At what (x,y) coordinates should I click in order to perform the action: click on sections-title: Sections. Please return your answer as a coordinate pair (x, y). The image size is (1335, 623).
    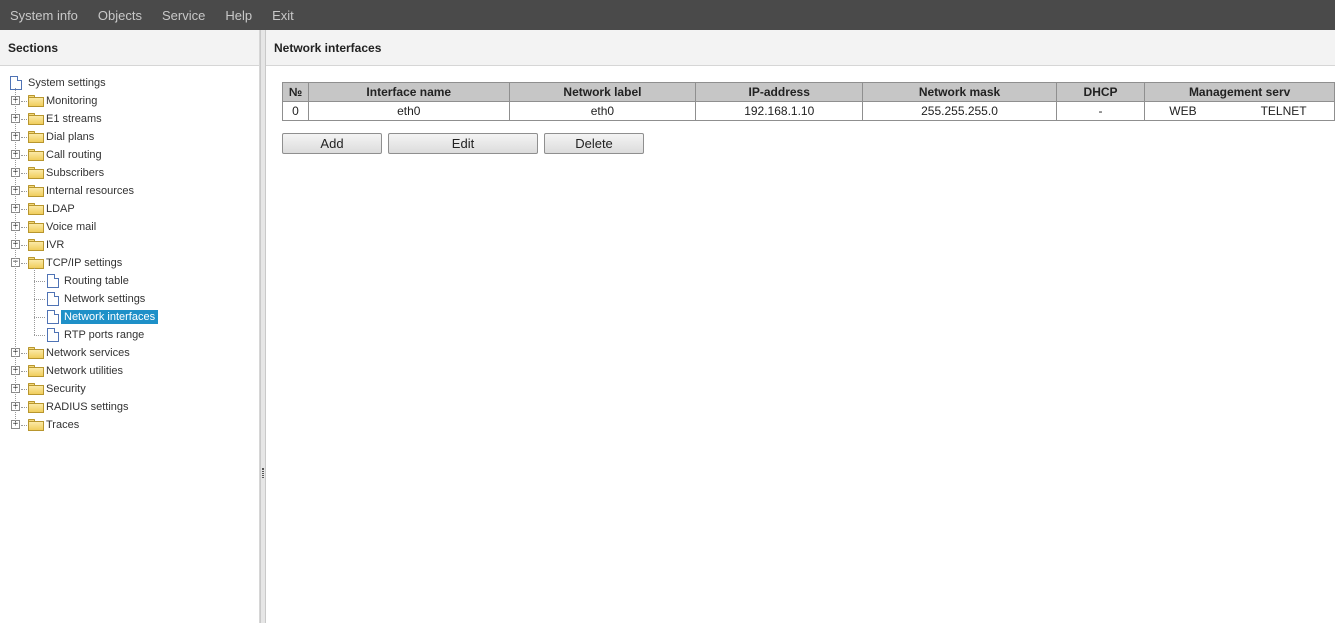
    Looking at the image, I should click on (129, 48).